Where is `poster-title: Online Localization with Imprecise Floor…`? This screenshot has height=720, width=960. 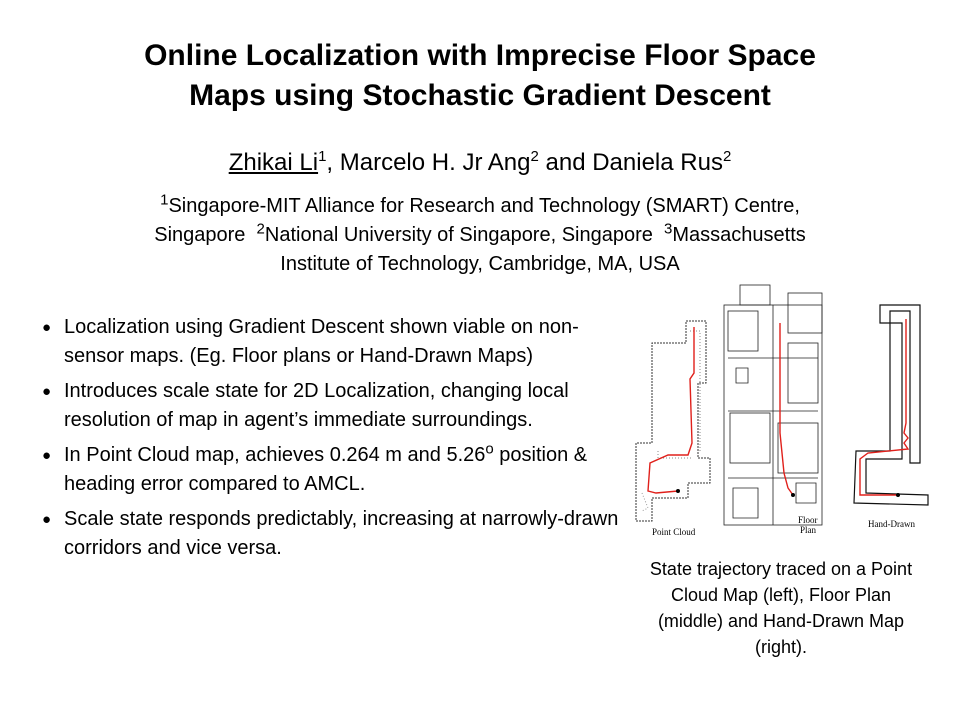
poster-title: Online Localization with Imprecise Floor… is located at coordinates (480, 76).